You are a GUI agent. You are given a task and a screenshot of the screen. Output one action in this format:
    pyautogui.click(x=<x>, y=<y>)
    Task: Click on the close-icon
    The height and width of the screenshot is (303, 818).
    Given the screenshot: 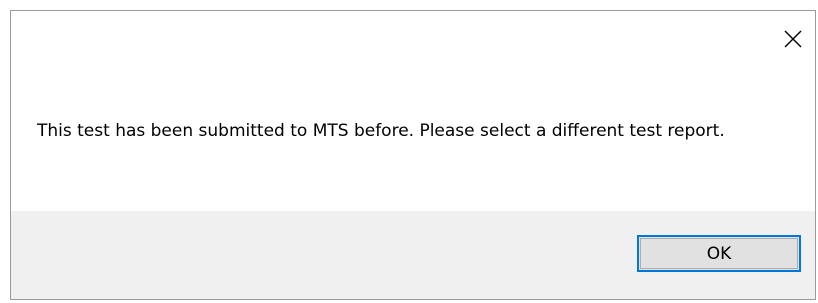 What is the action you would take?
    pyautogui.click(x=793, y=39)
    